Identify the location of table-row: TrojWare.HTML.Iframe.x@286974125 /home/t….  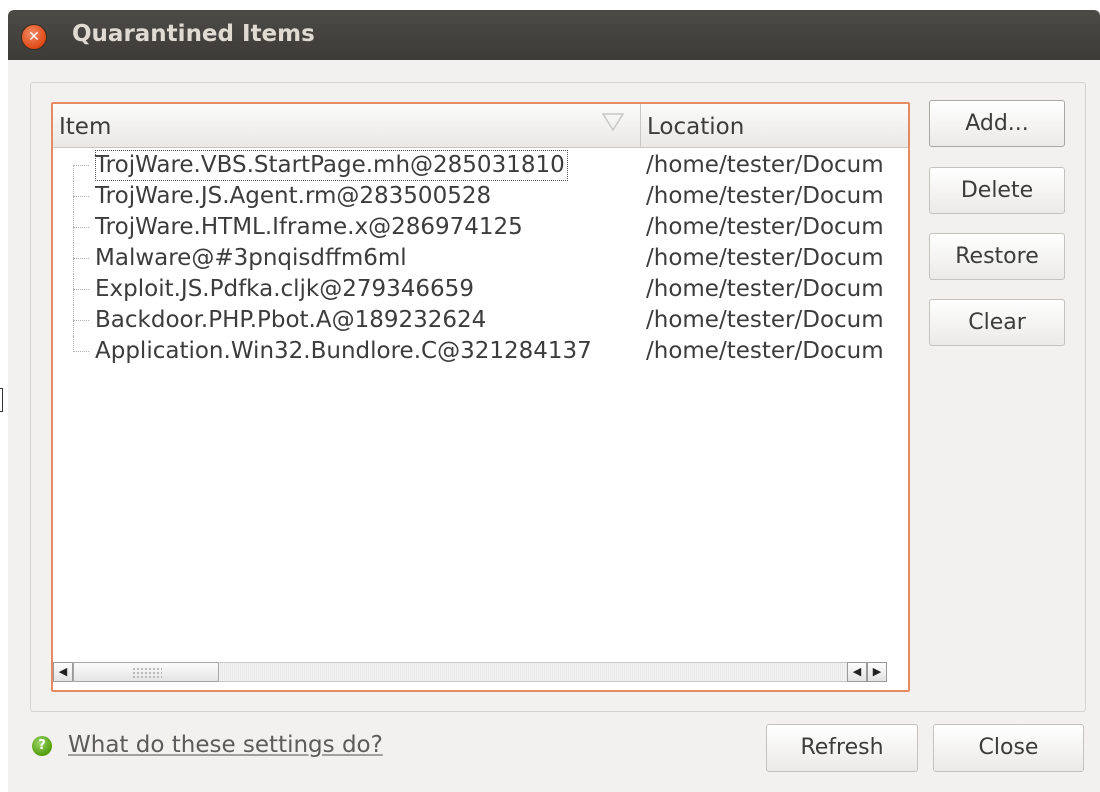
(480, 227).